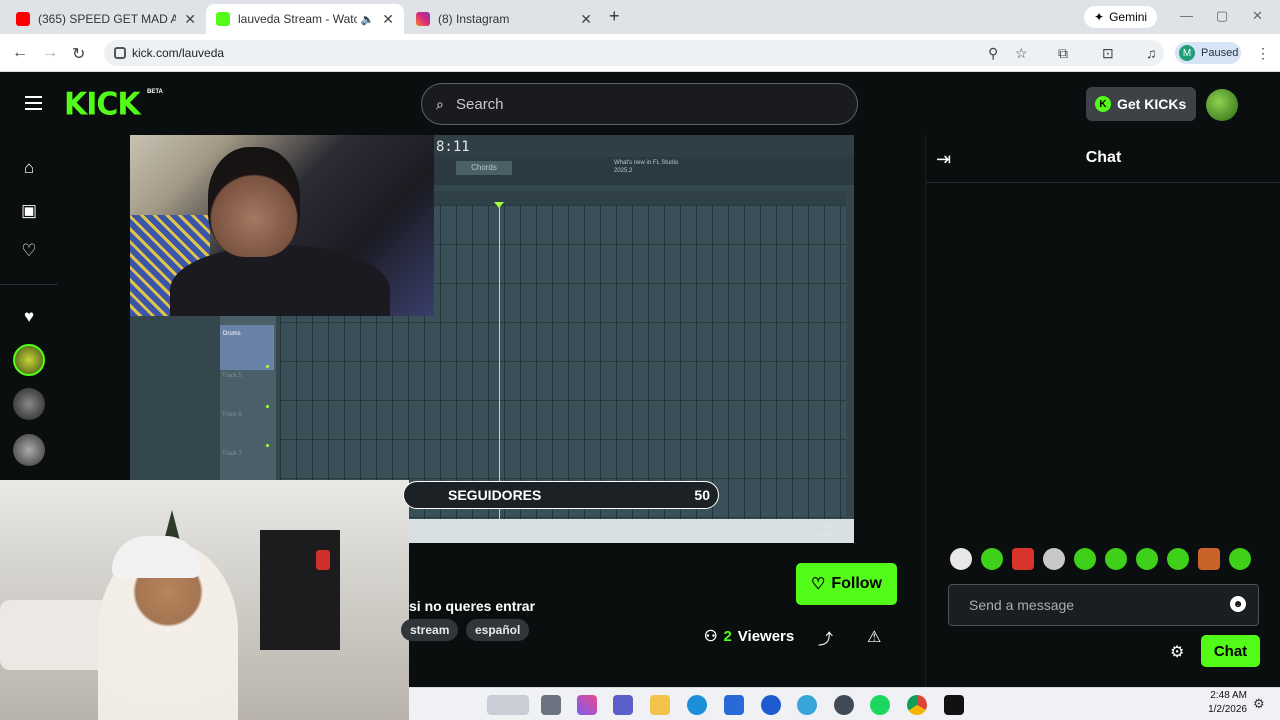  I want to click on share-icon: ⤴, so click(825, 638).